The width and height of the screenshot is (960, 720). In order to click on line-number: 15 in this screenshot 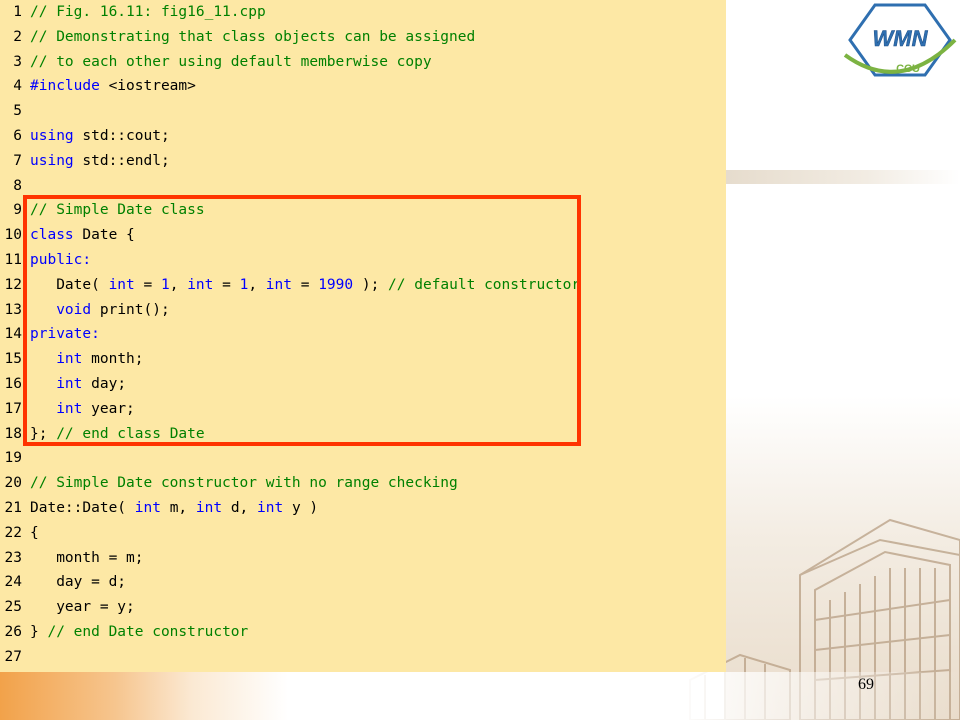, I will do `click(13, 359)`.